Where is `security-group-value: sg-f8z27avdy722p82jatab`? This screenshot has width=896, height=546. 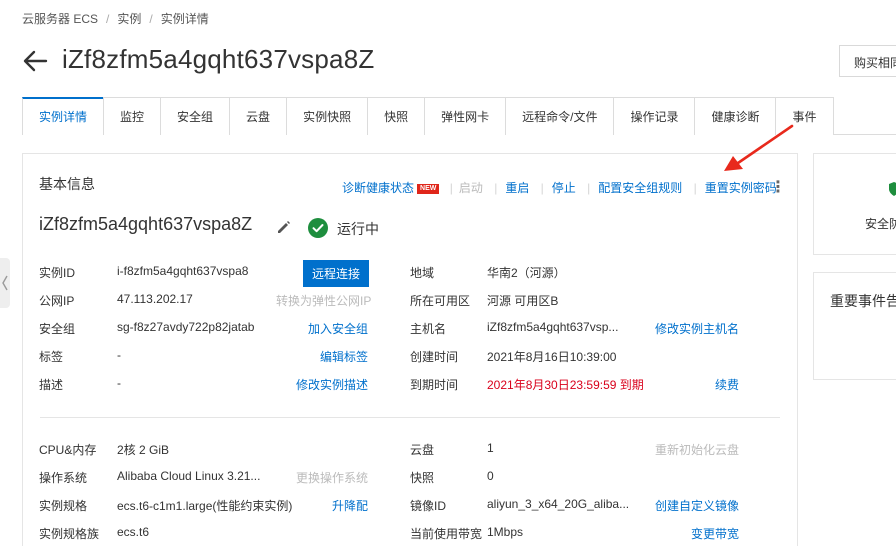 security-group-value: sg-f8z27avdy722p82jatab is located at coordinates (186, 327).